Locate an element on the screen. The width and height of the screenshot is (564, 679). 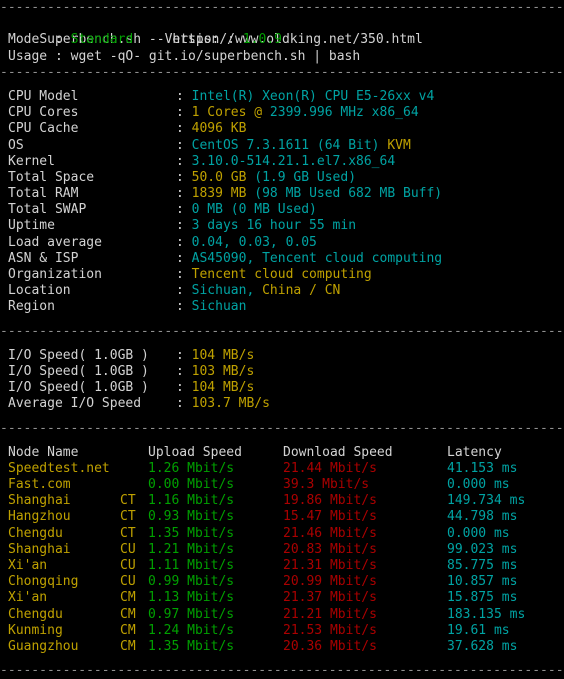
speedtest-latency: 149.734 ms is located at coordinates (486, 501).